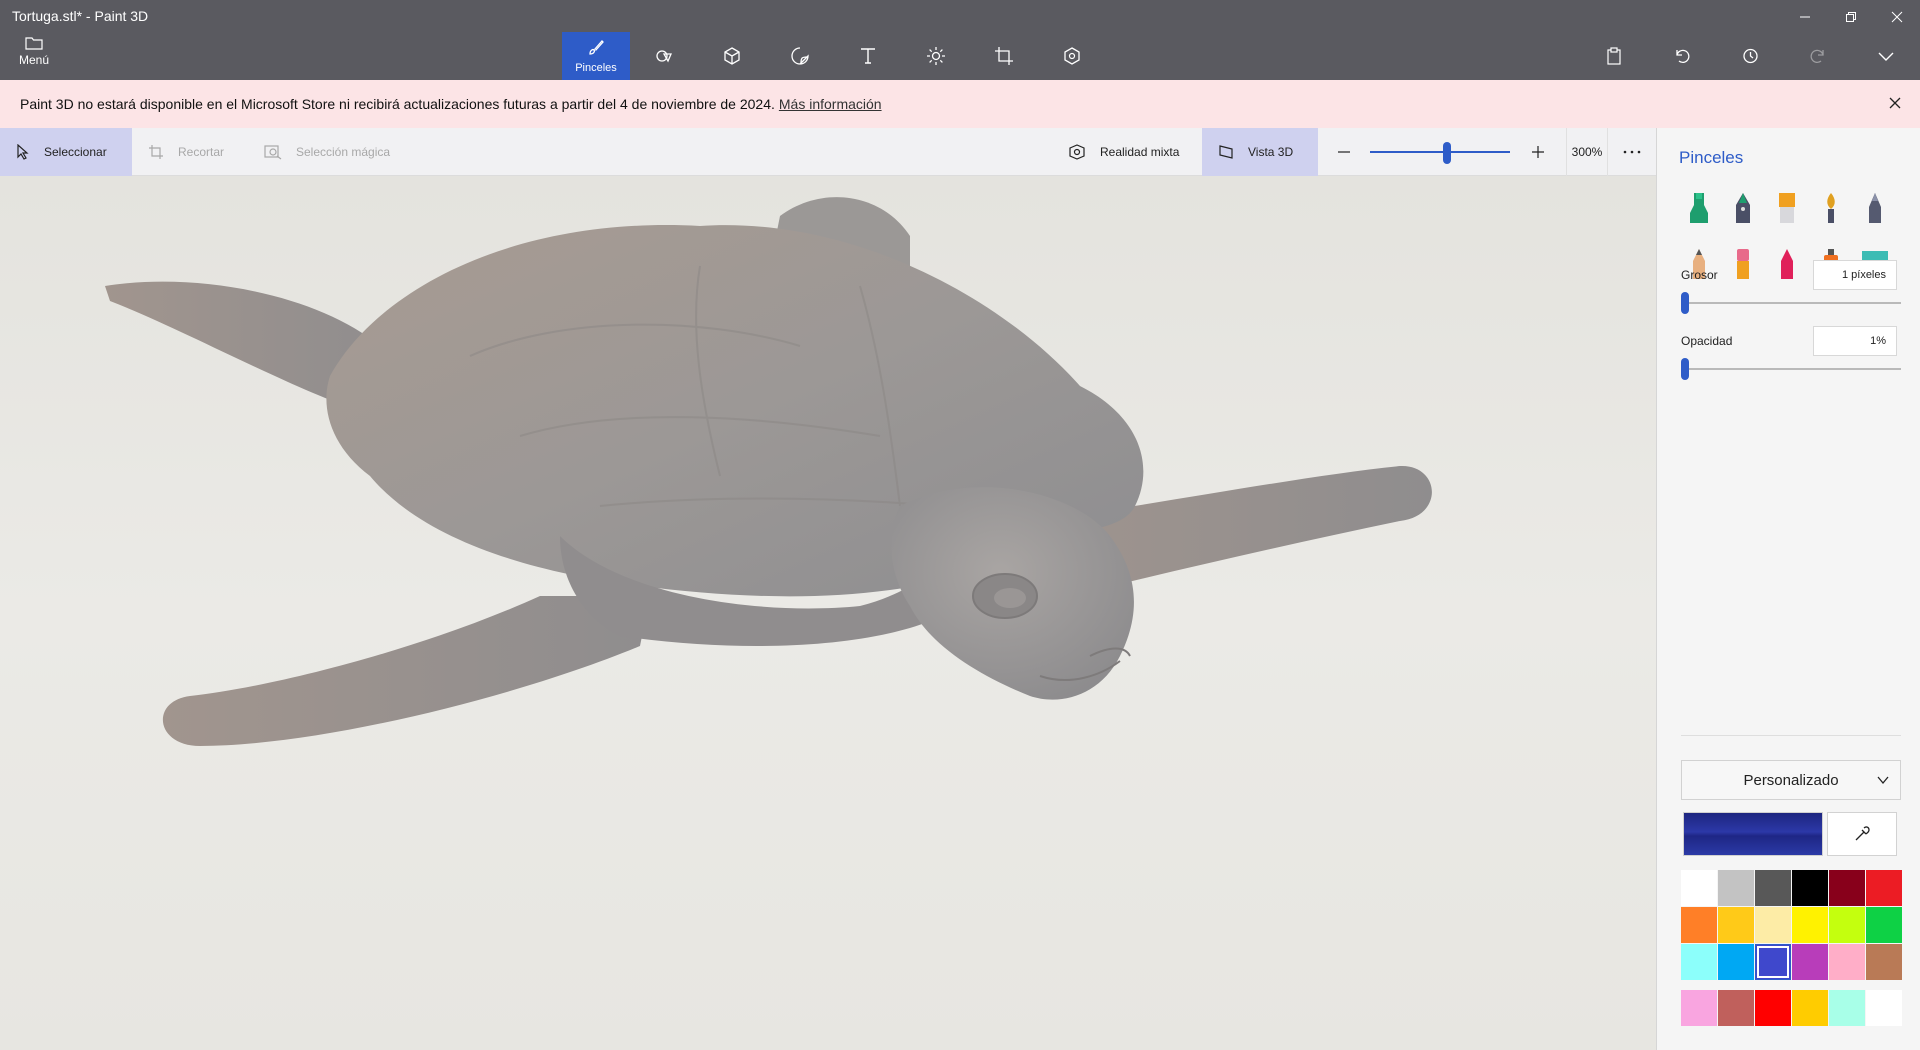  I want to click on history-icon, so click(1750, 56).